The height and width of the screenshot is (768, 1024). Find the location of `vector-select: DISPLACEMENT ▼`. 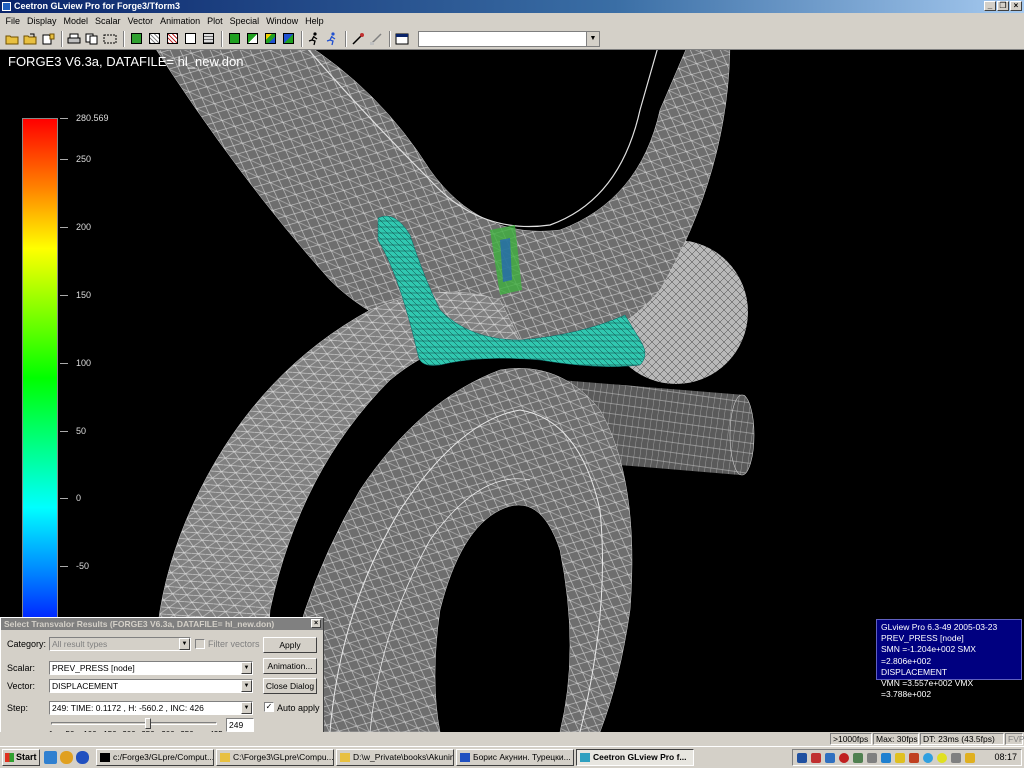

vector-select: DISPLACEMENT ▼ is located at coordinates (151, 686).